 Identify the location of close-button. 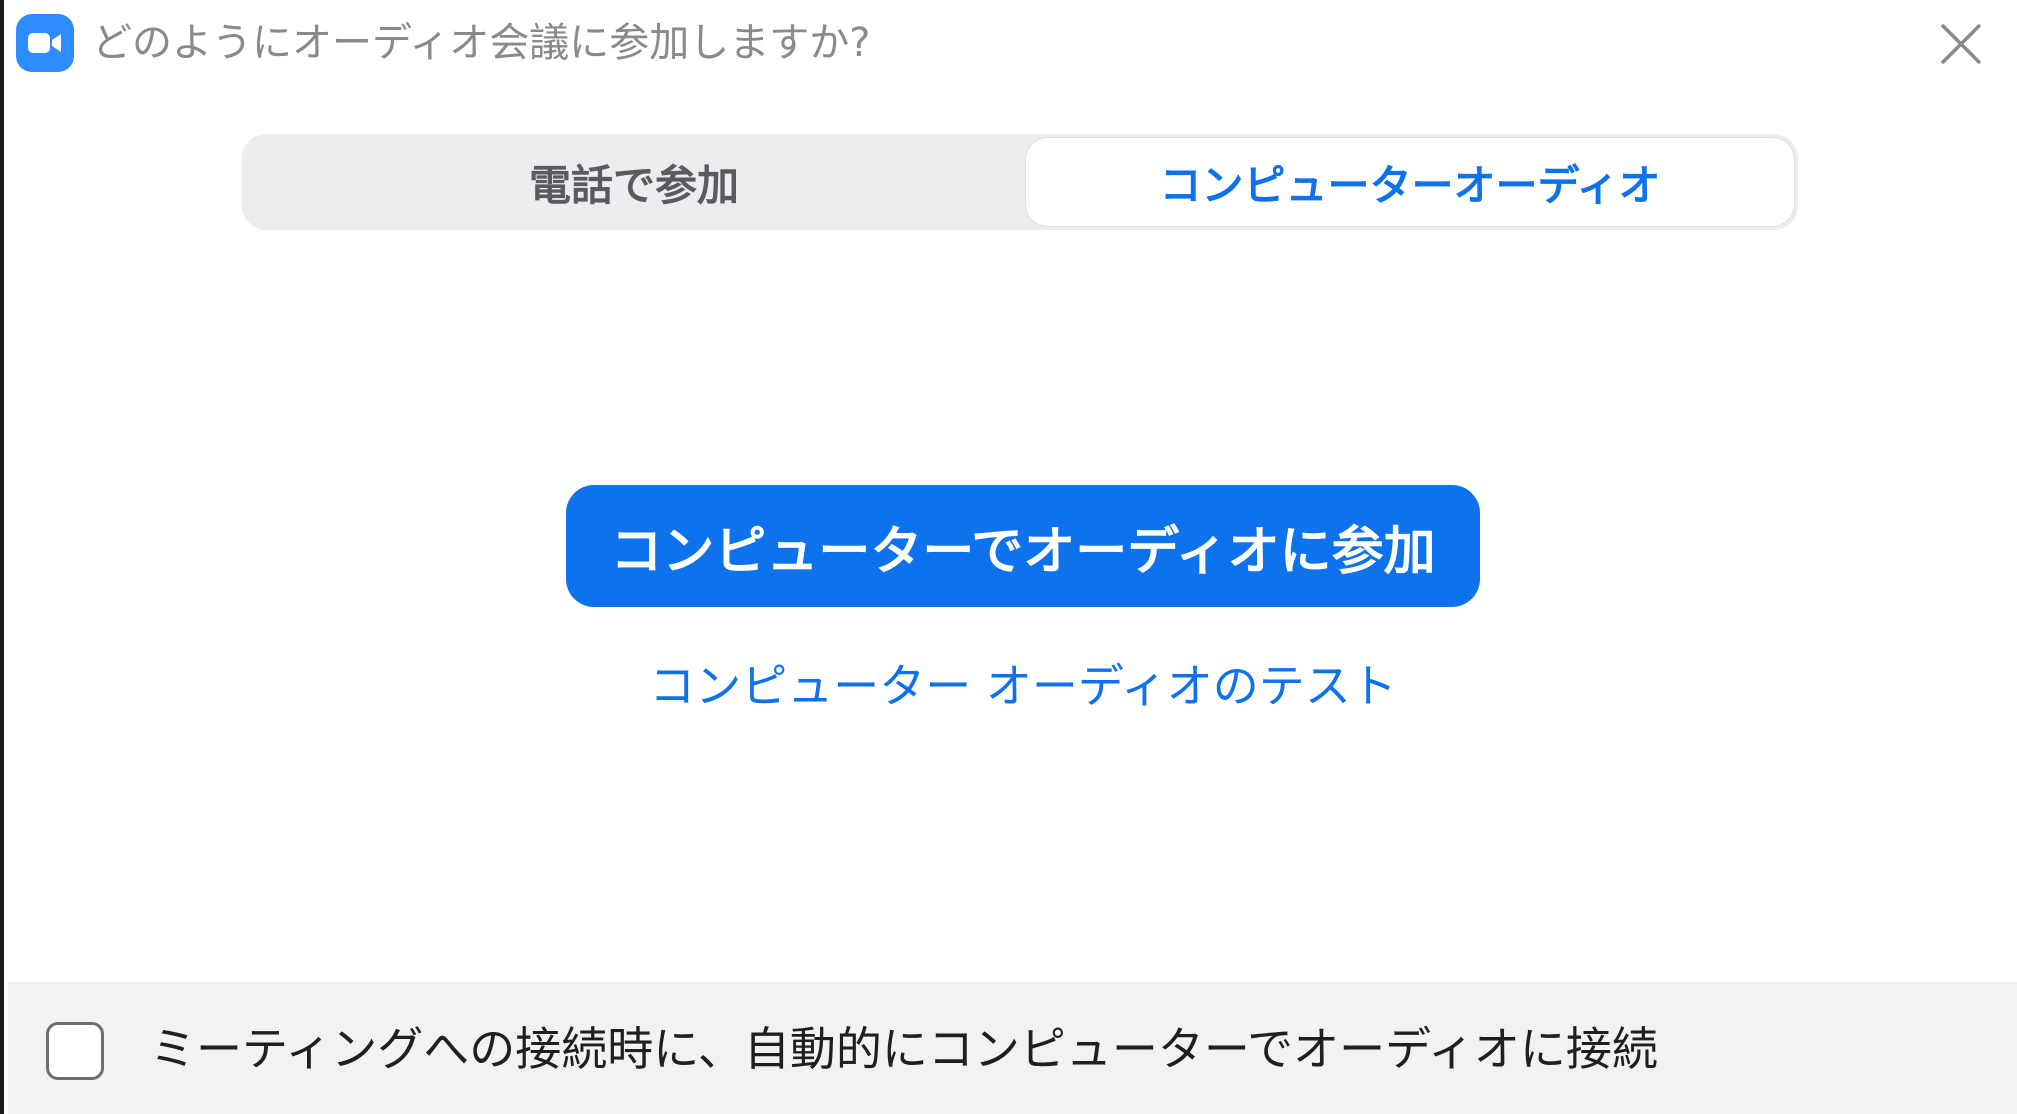
(1961, 44).